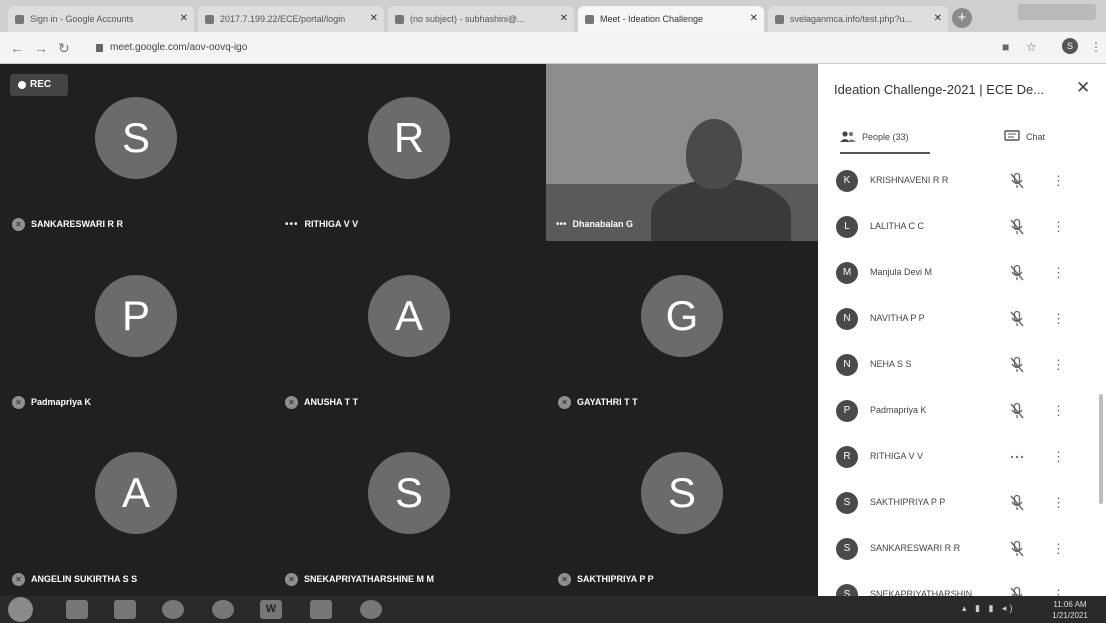  What do you see at coordinates (671, 19) in the screenshot?
I see `browser-tab-active: Meet - Ideation Challenge ✕` at bounding box center [671, 19].